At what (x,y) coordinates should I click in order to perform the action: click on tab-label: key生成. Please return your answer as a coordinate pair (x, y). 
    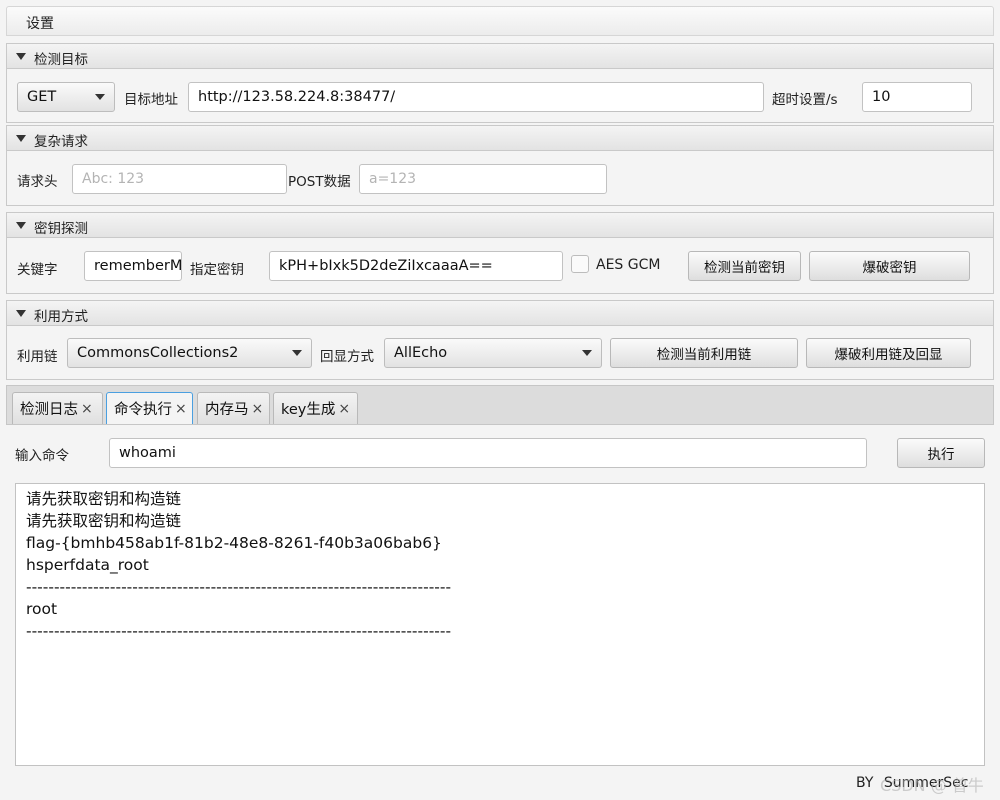
    Looking at the image, I should click on (308, 410).